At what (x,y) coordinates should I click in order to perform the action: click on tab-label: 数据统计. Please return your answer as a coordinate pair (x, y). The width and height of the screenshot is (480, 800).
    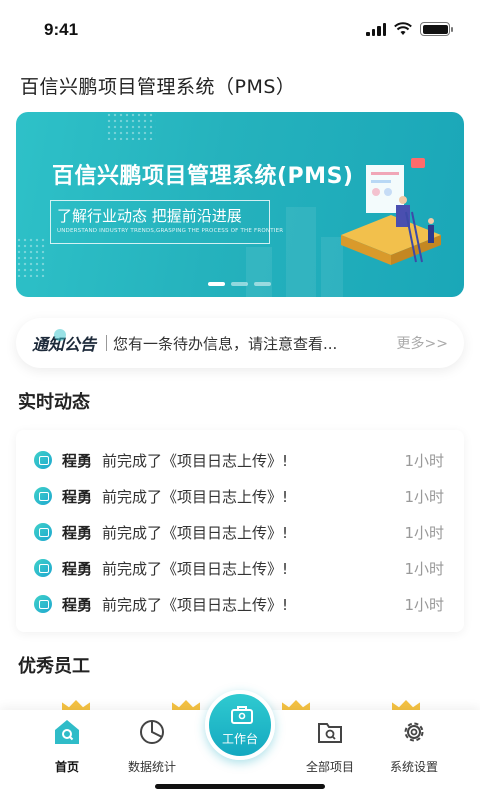
    Looking at the image, I should click on (151, 767).